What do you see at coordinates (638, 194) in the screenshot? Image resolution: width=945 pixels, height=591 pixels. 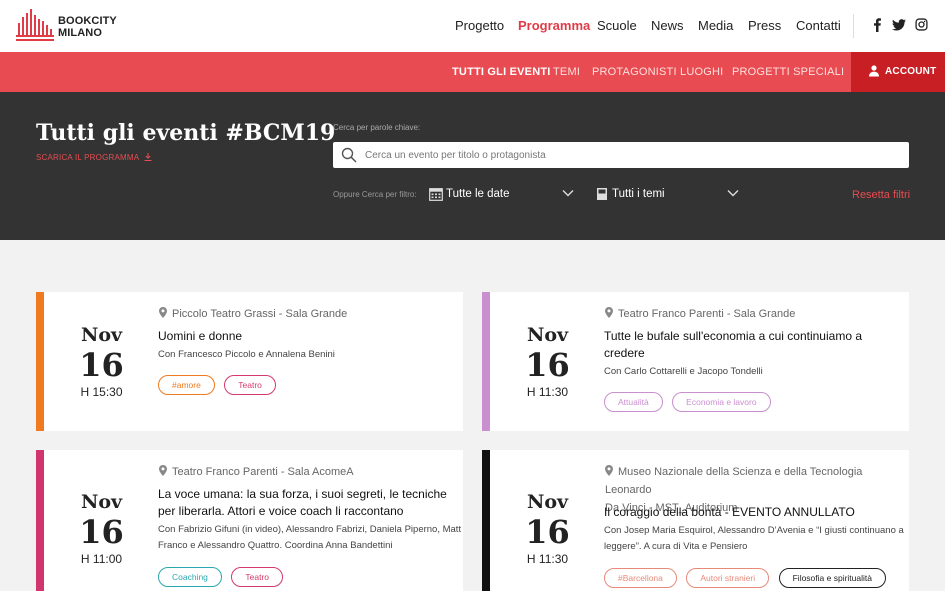 I see `theme-filter-value: Tutti i temi` at bounding box center [638, 194].